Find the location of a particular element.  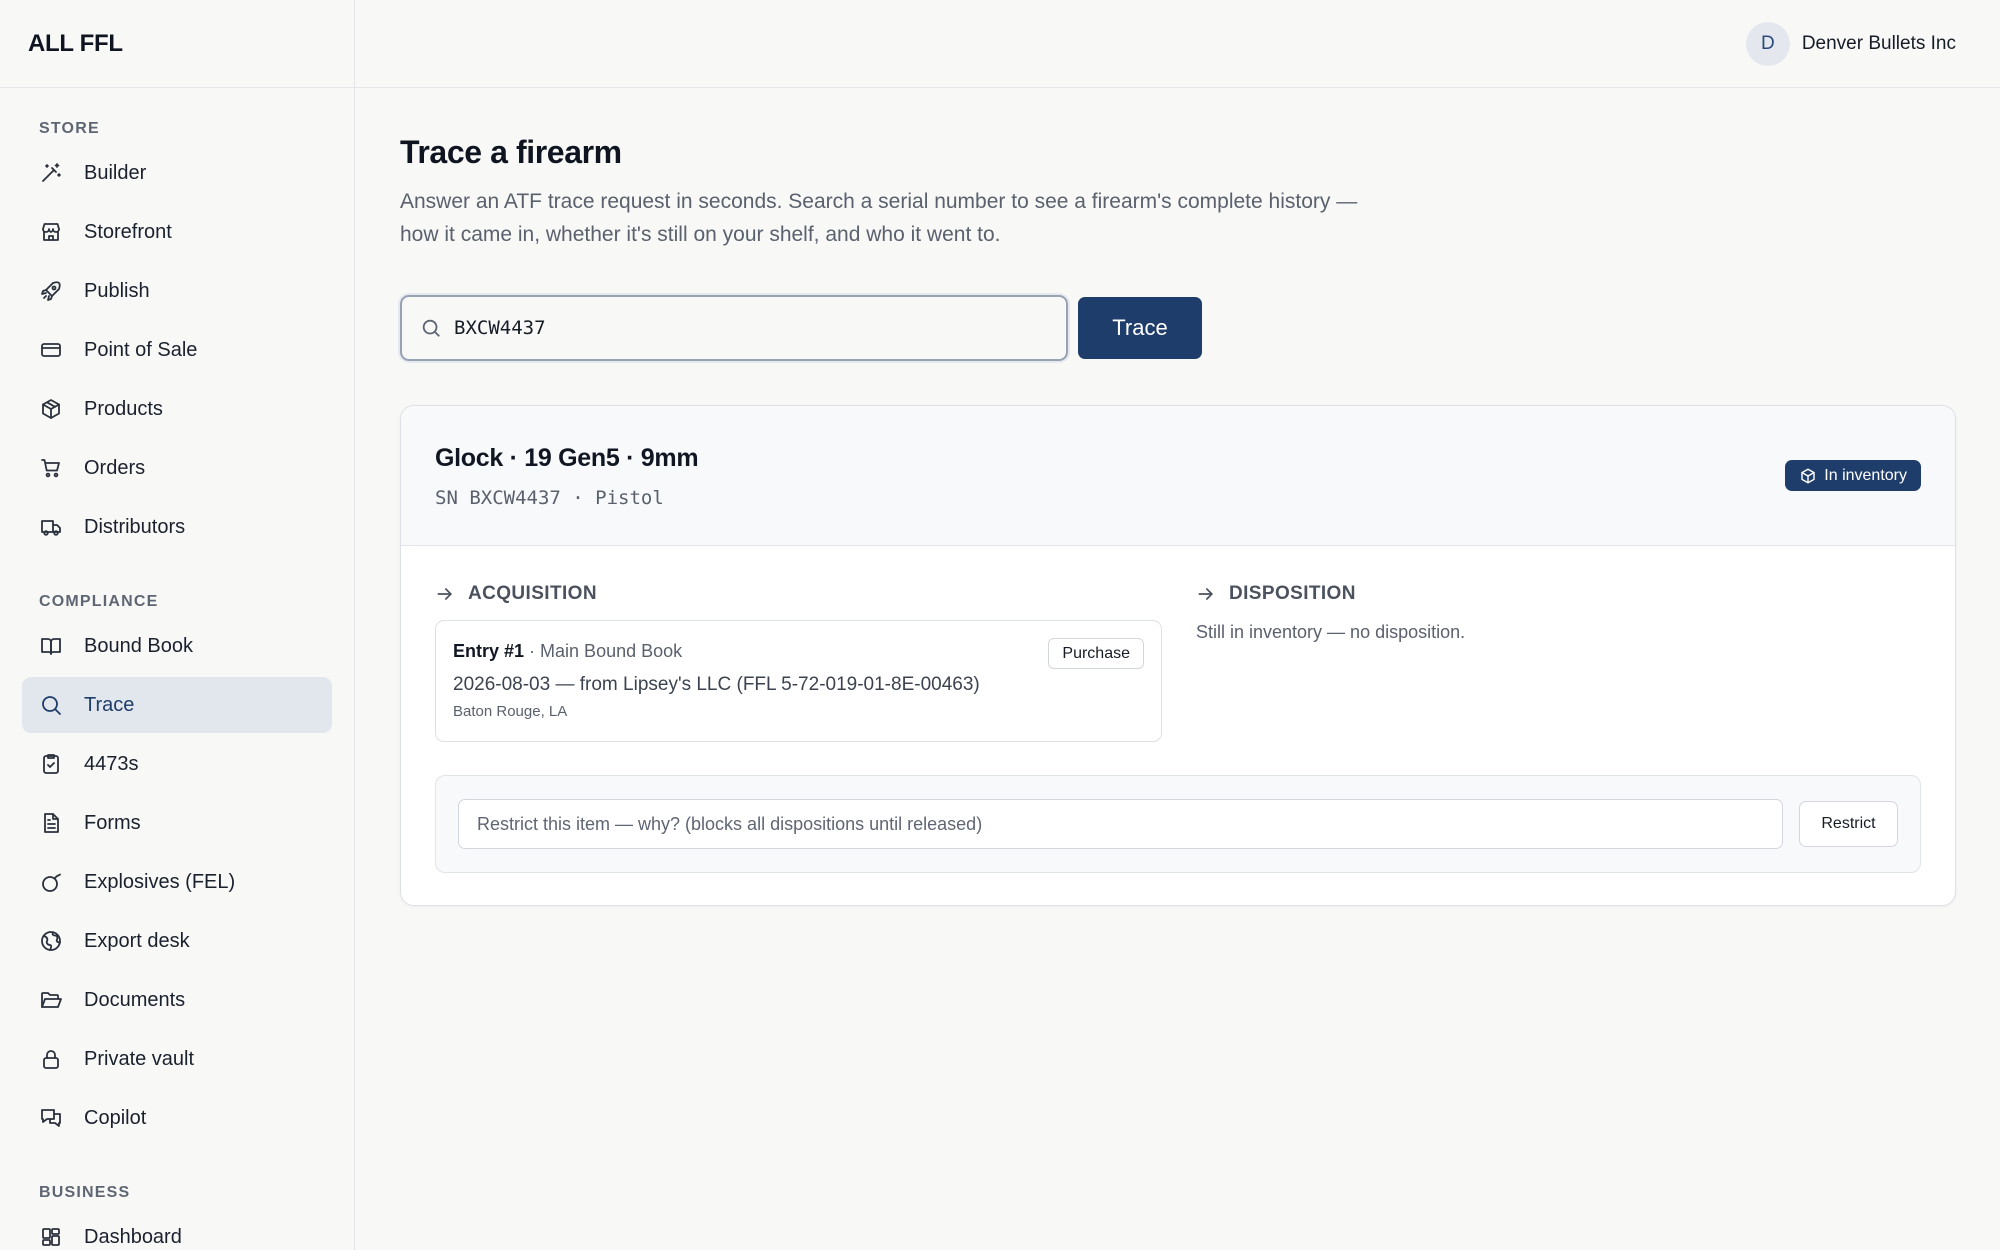

book-open-icon is located at coordinates (51, 646).